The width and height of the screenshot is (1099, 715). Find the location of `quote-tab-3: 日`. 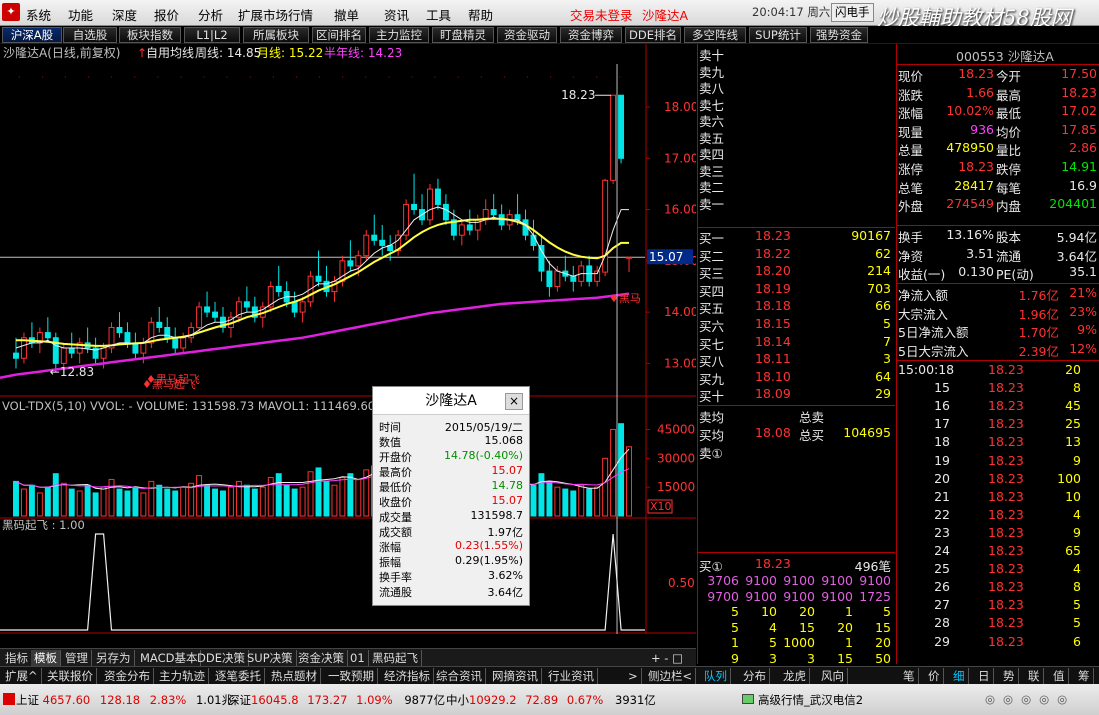

quote-tab-3: 日 is located at coordinates (984, 676).